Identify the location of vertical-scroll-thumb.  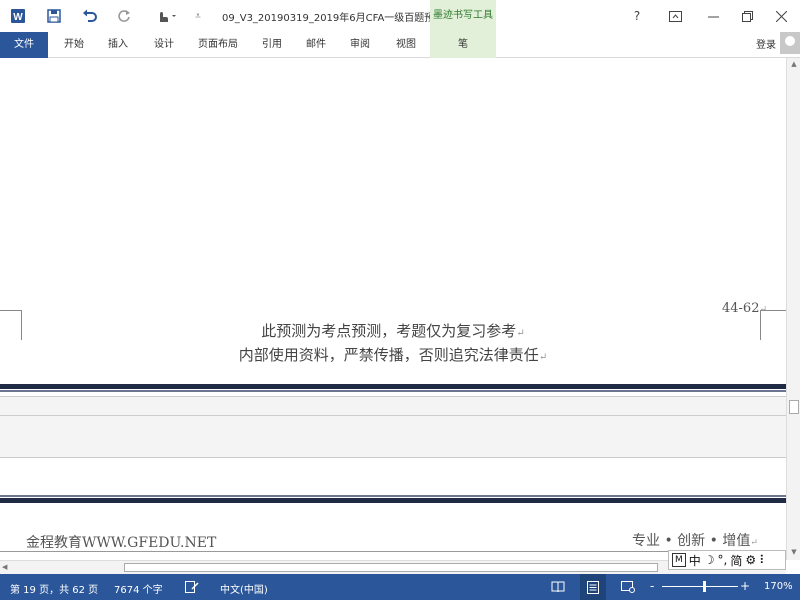
(794, 407).